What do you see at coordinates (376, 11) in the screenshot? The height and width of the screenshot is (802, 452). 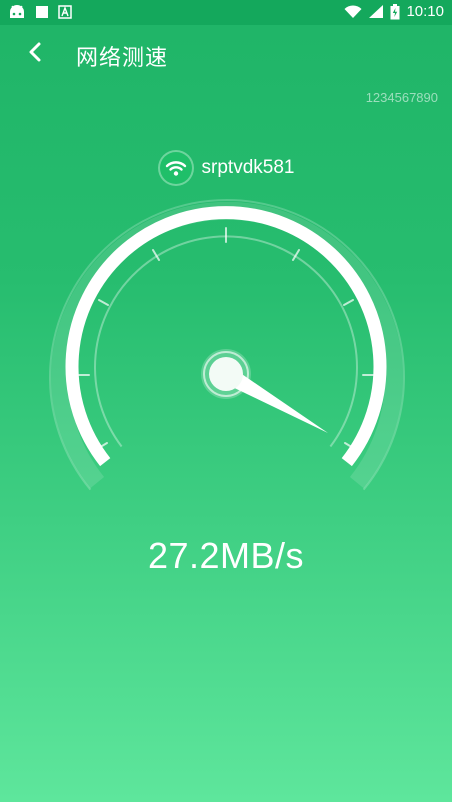 I see `signal-icon` at bounding box center [376, 11].